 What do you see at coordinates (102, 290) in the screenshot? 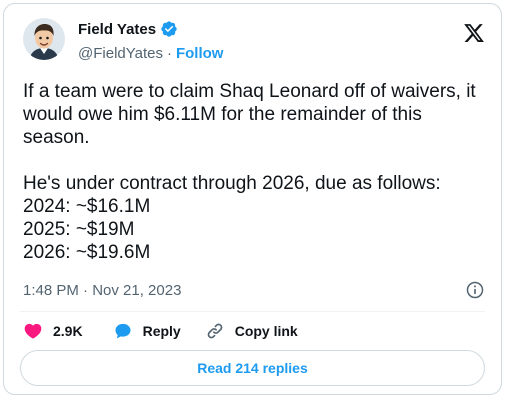
I see `tweet-timestamp: 1:48 PM · Nov 21, 2023` at bounding box center [102, 290].